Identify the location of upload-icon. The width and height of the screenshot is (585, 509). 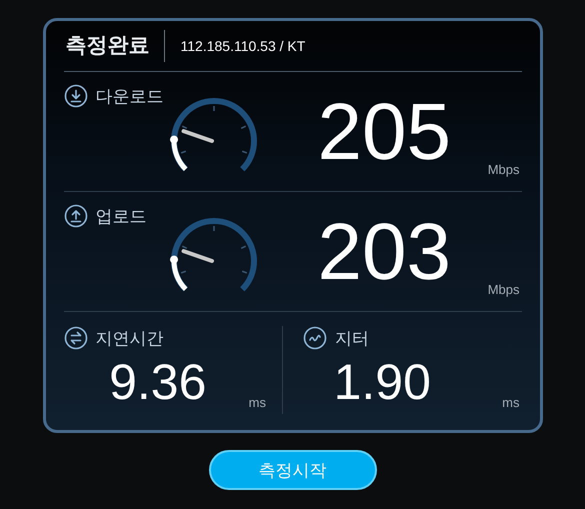
(76, 216).